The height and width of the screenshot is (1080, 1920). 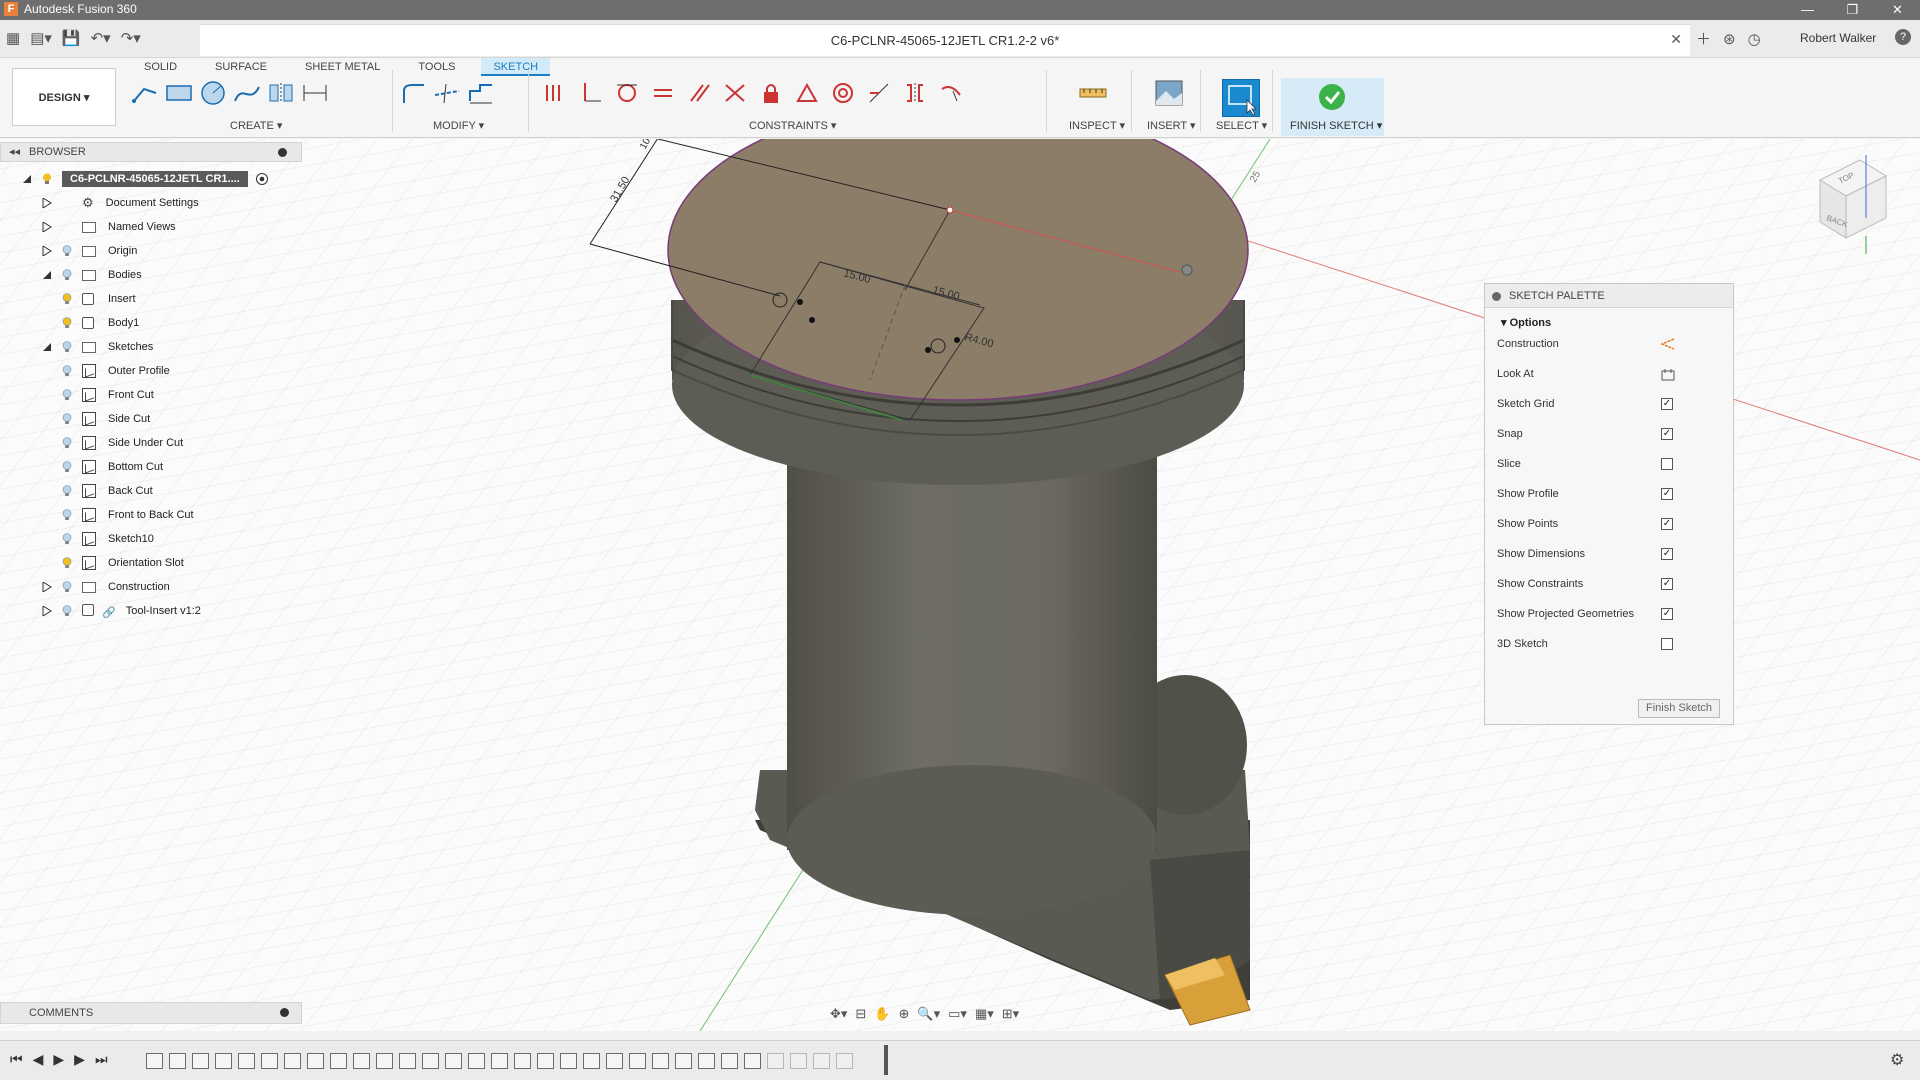 What do you see at coordinates (1097, 125) in the screenshot?
I see `inspect-group-label: INSPECT ▾` at bounding box center [1097, 125].